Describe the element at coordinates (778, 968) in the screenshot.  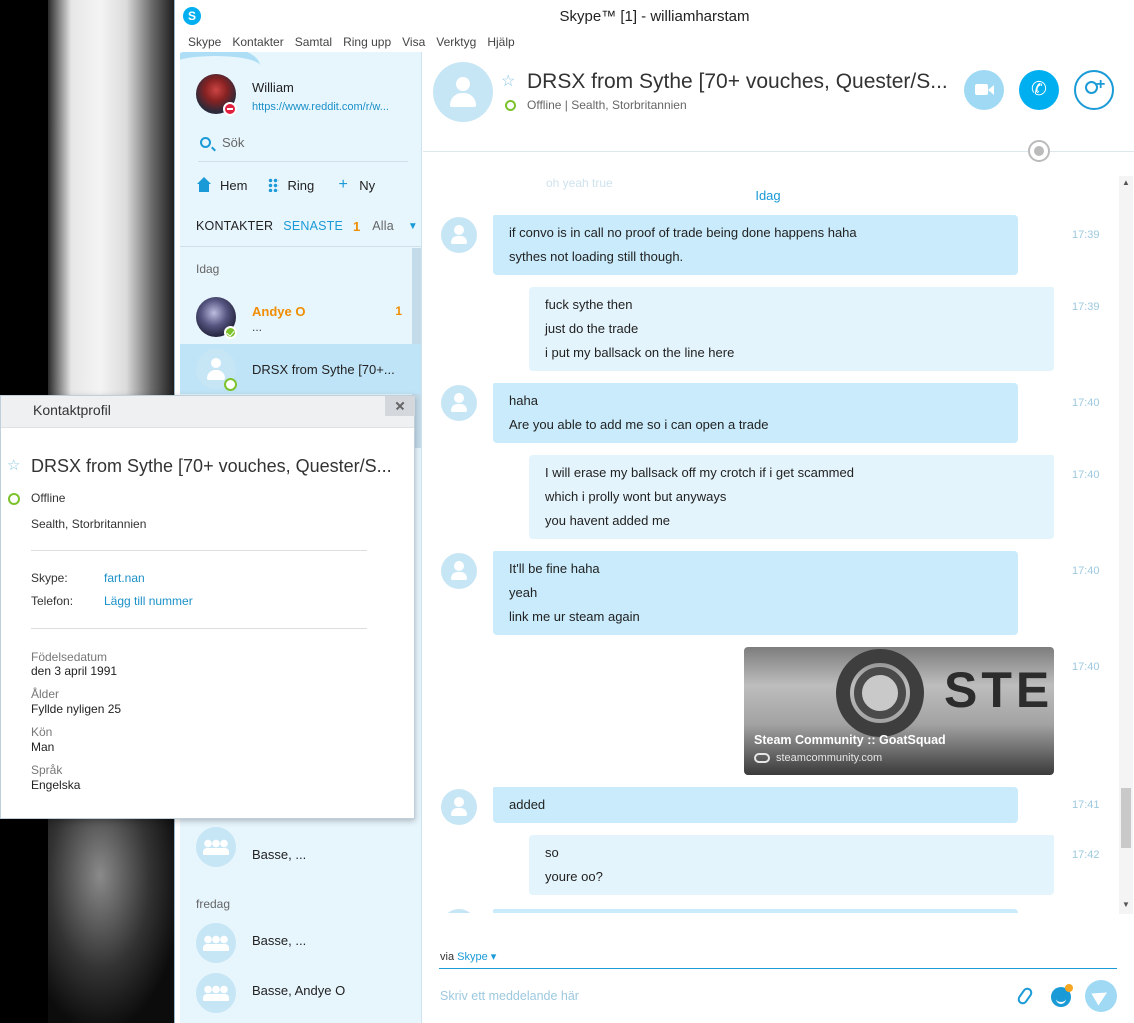
I see `compose-divider` at that location.